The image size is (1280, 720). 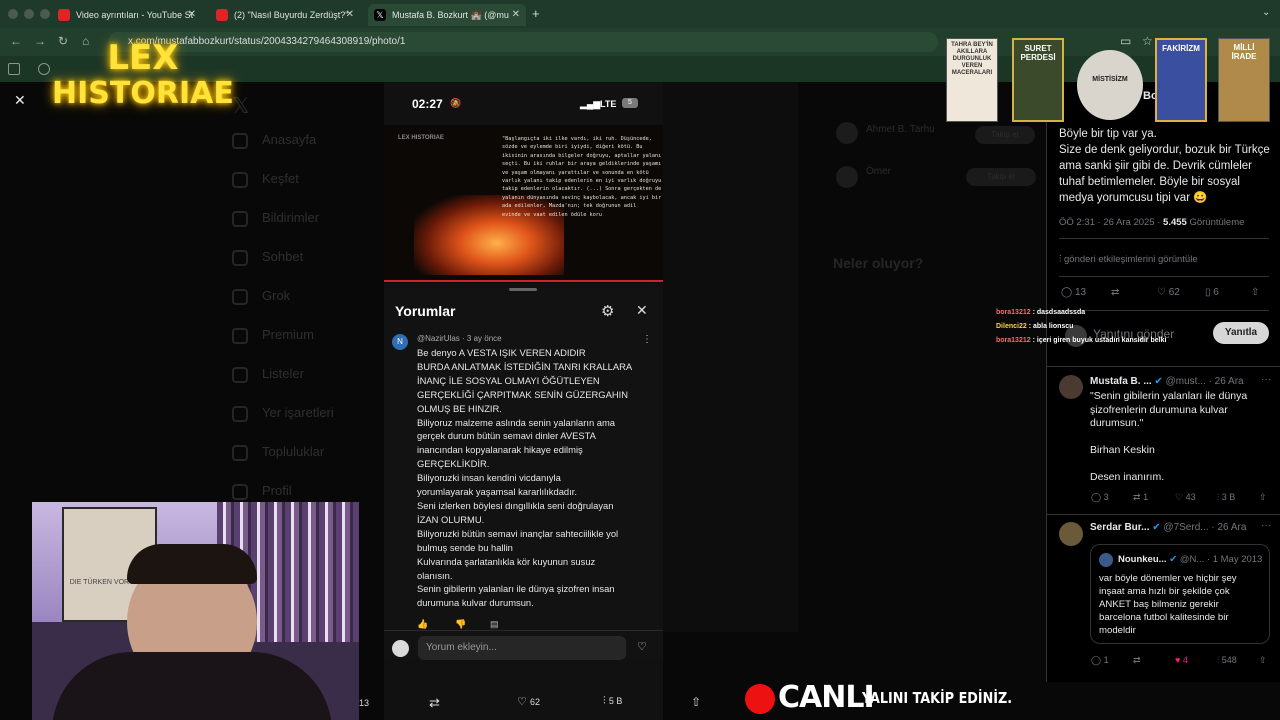 I want to click on bookmark-icon, so click(x=240, y=414).